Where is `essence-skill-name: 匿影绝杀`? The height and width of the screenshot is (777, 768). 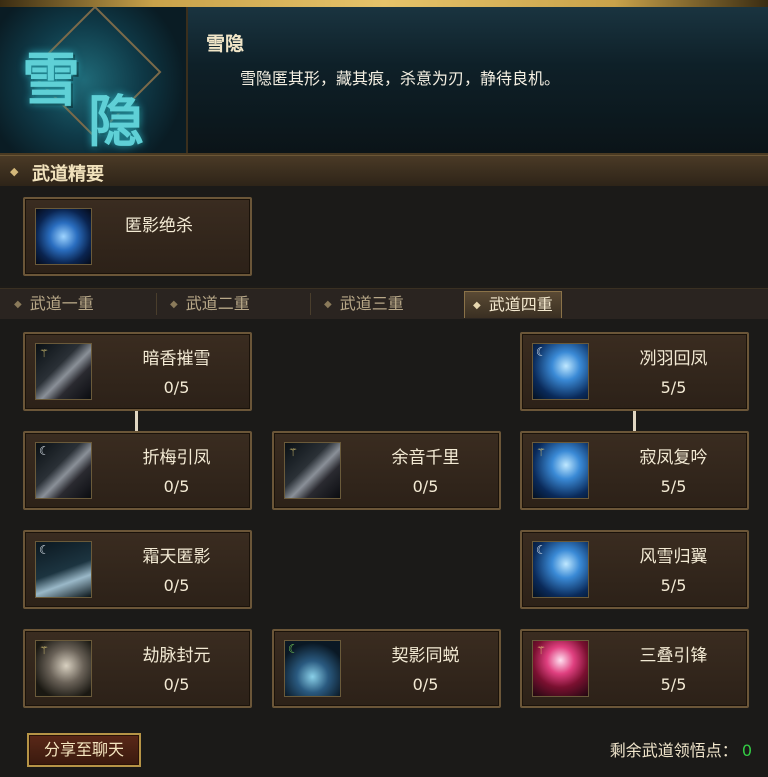 essence-skill-name: 匿影绝杀 is located at coordinates (159, 226).